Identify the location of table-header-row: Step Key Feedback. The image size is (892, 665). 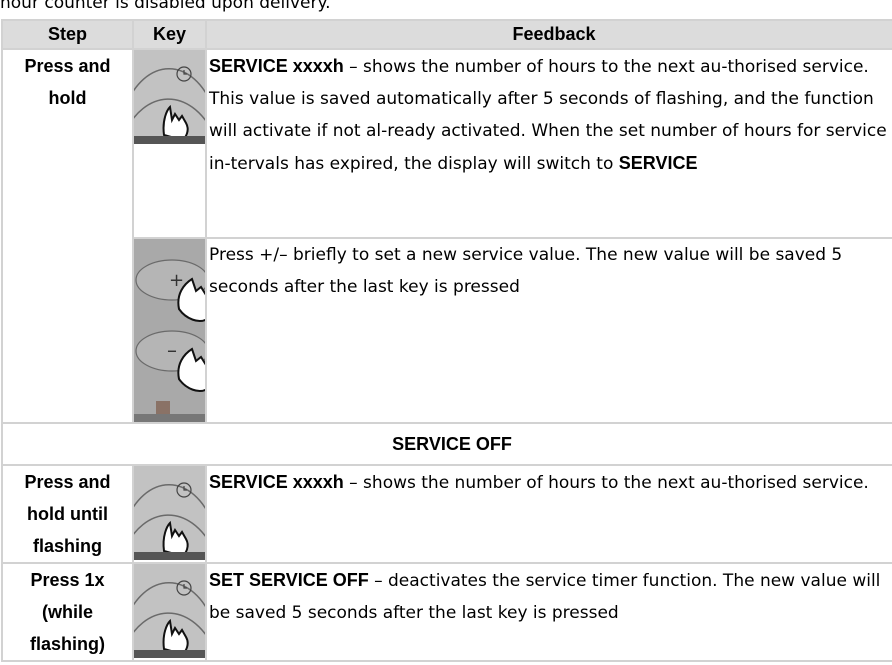
(446, 34).